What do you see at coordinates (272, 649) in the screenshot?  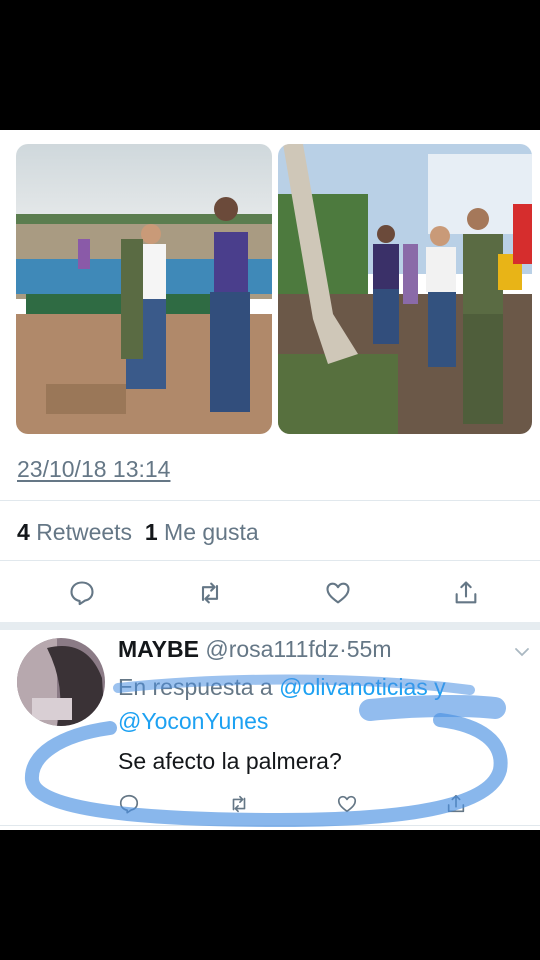 I see `reply-handle: @rosa111fdz` at bounding box center [272, 649].